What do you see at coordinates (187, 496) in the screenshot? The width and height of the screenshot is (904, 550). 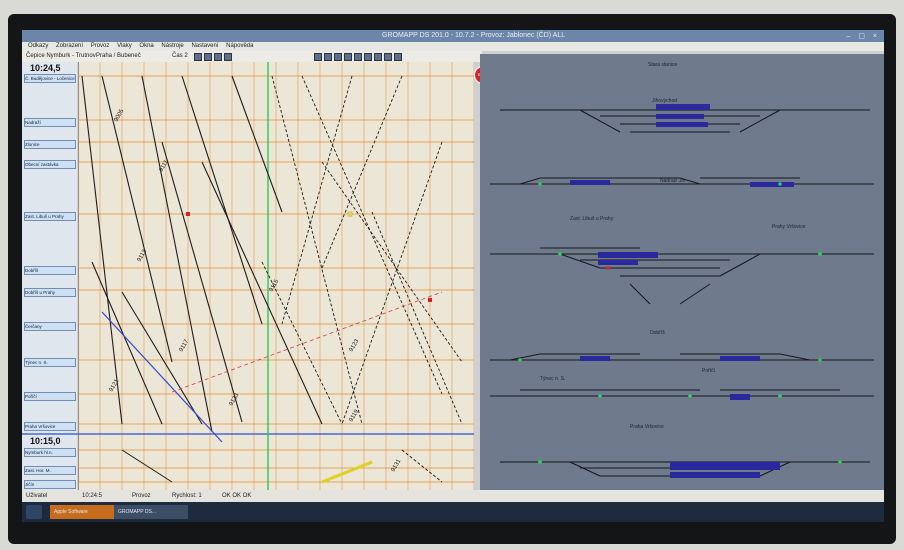 I see `status-speed: Rychlost: 1` at bounding box center [187, 496].